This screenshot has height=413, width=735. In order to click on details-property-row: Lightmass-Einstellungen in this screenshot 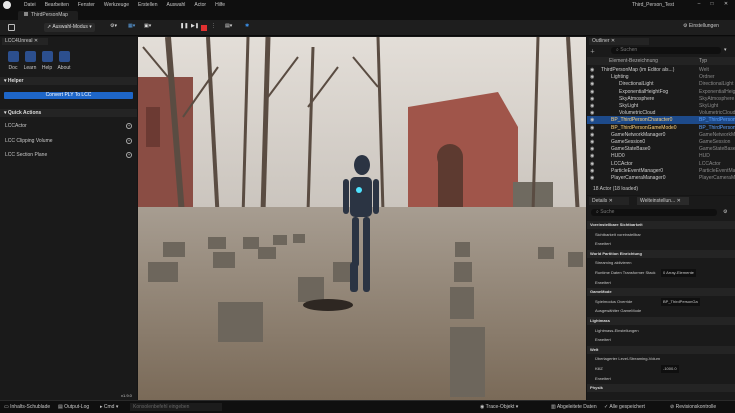, I will do `click(661, 331)`.